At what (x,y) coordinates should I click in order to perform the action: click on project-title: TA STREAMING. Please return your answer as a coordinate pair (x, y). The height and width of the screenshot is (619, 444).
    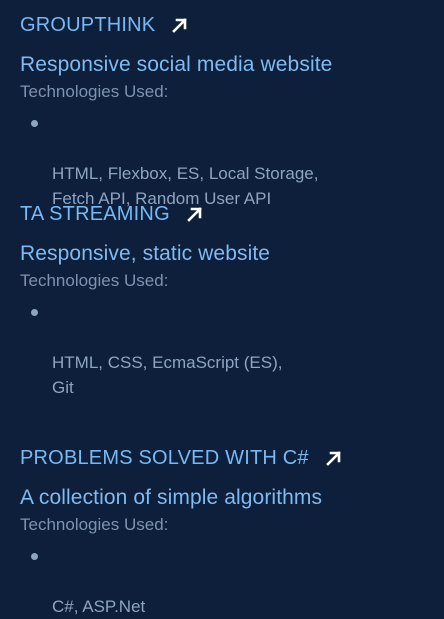
    Looking at the image, I should click on (95, 214).